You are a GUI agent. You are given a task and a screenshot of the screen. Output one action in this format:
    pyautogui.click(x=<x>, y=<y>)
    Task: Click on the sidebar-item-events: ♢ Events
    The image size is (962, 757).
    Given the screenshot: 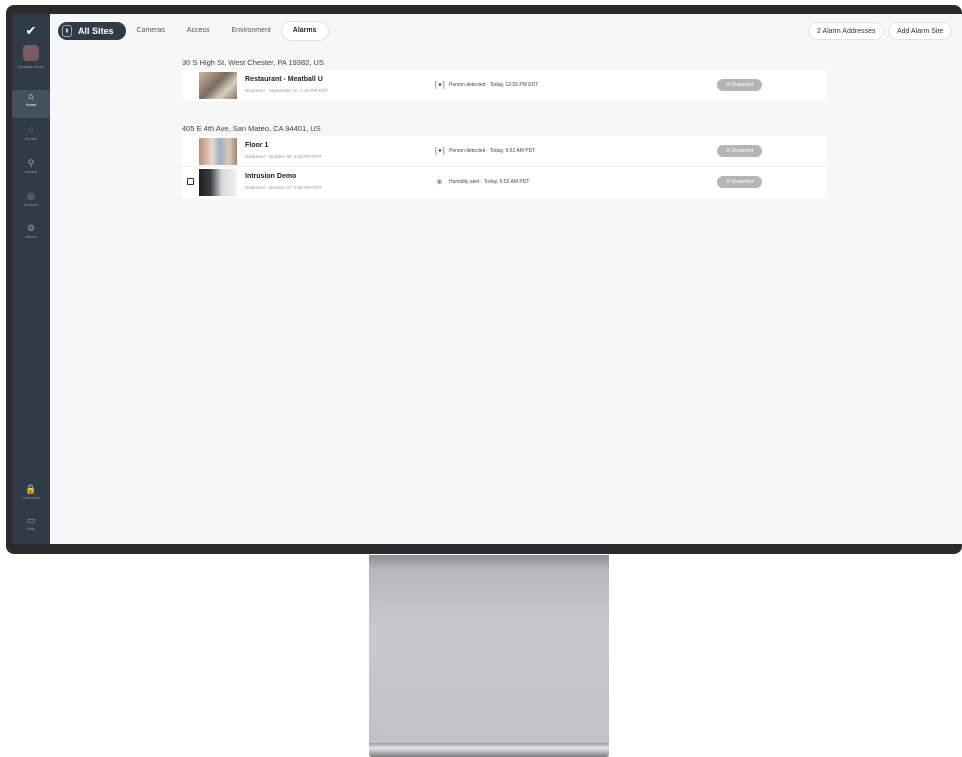 What is the action you would take?
    pyautogui.click(x=31, y=138)
    